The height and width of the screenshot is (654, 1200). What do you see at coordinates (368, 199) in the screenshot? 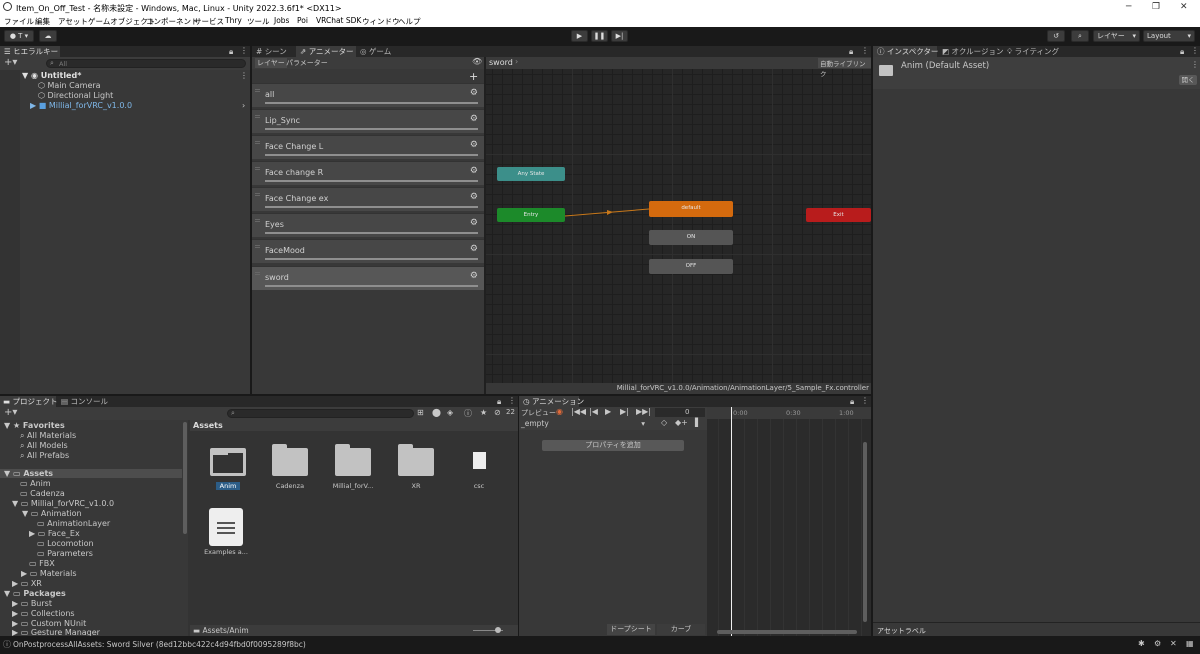
I see `layer-row: Face Change ex ⚙` at bounding box center [368, 199].